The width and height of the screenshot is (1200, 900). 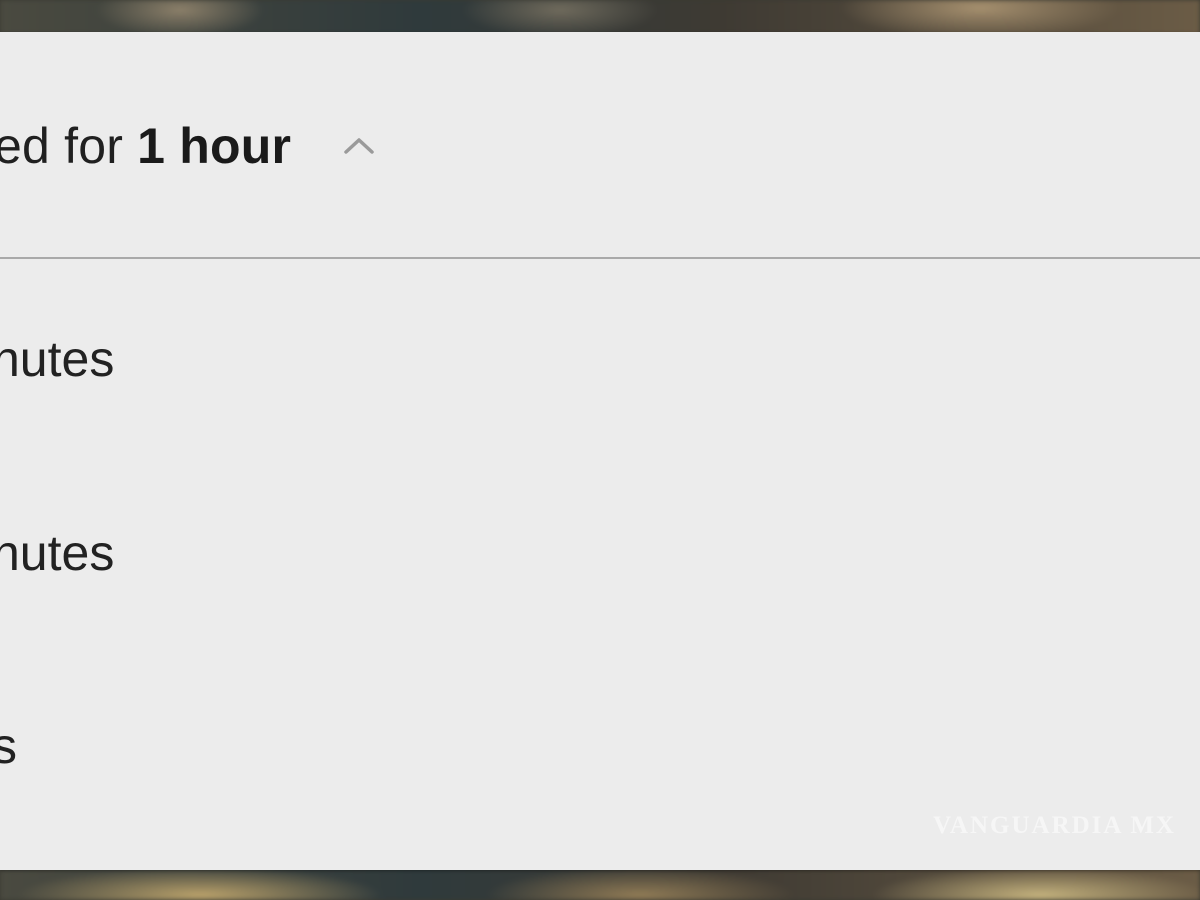 What do you see at coordinates (600, 258) in the screenshot?
I see `divider` at bounding box center [600, 258].